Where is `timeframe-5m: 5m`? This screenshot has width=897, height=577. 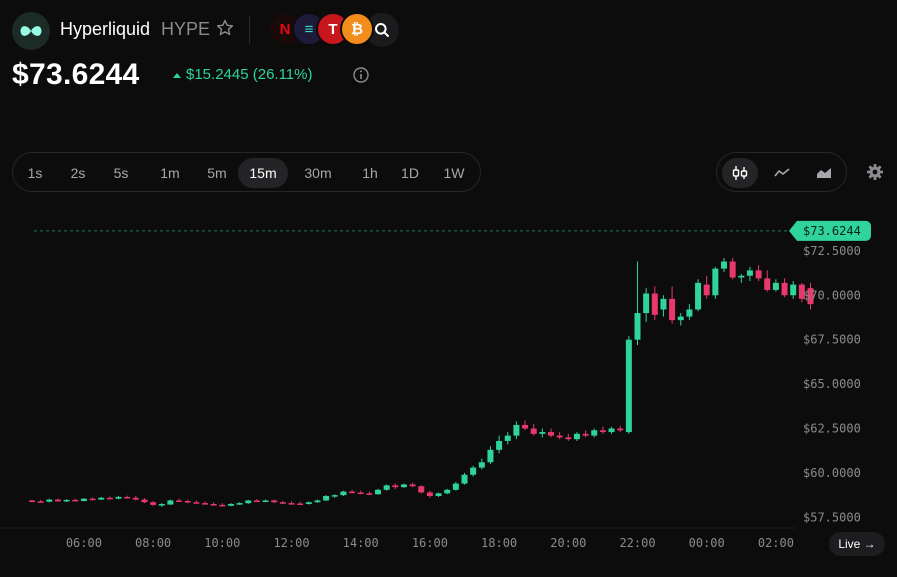 timeframe-5m: 5m is located at coordinates (217, 173).